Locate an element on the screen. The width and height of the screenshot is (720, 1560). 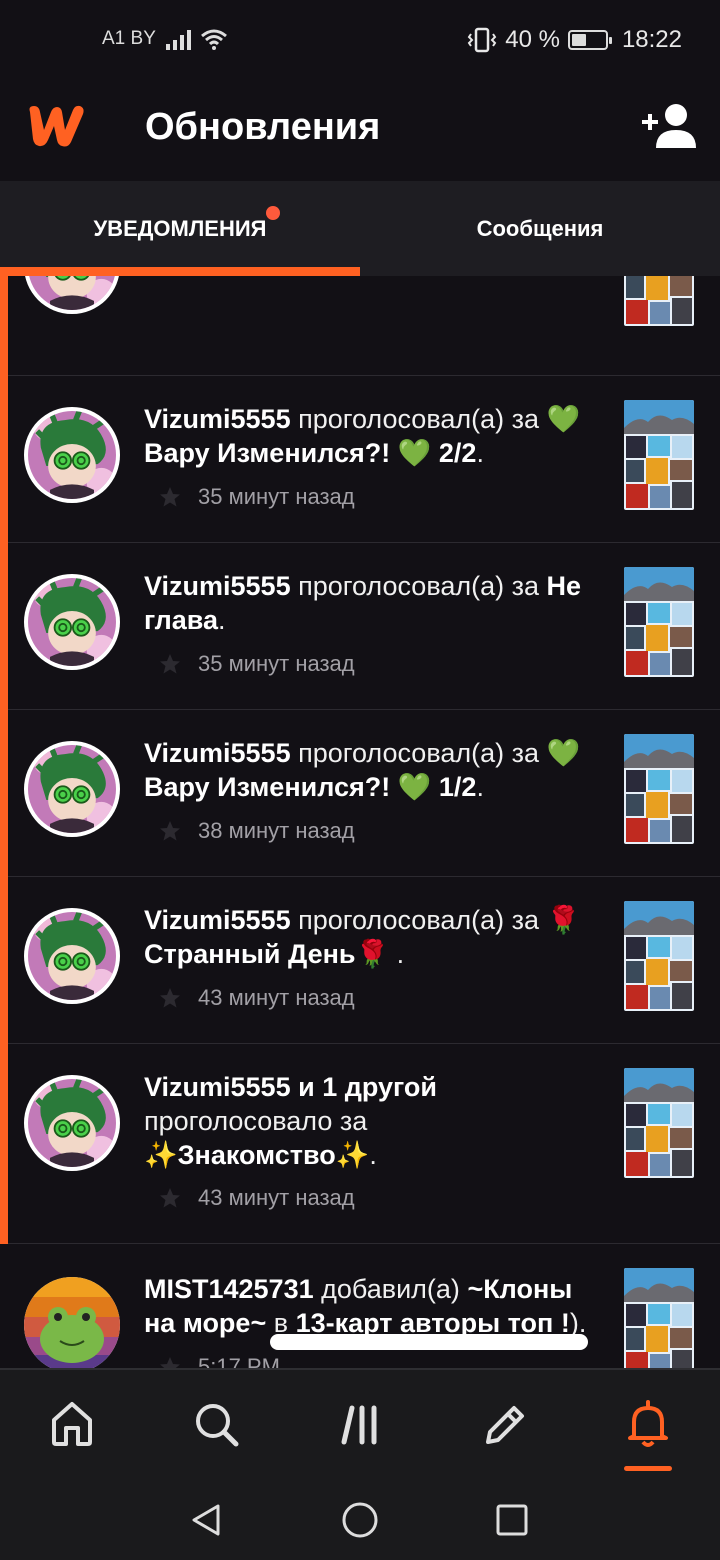
status-right: 40 % 18:22 is located at coordinates (574, 40).